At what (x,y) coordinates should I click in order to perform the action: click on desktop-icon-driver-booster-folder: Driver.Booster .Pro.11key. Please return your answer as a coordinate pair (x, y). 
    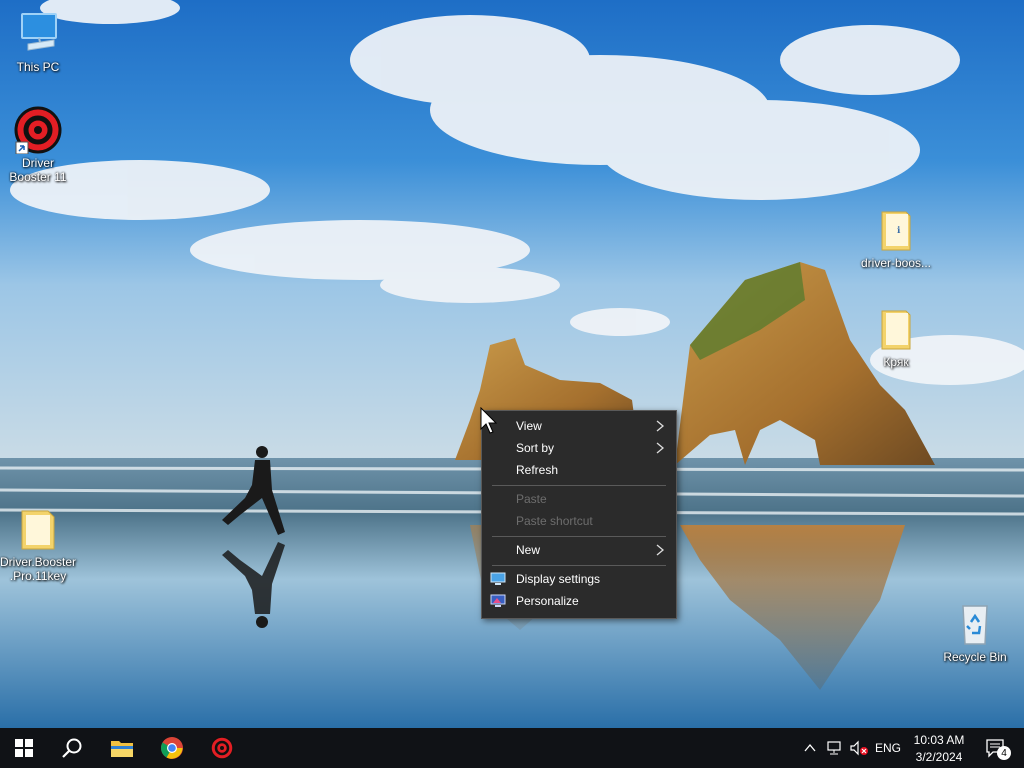
    Looking at the image, I should click on (38, 544).